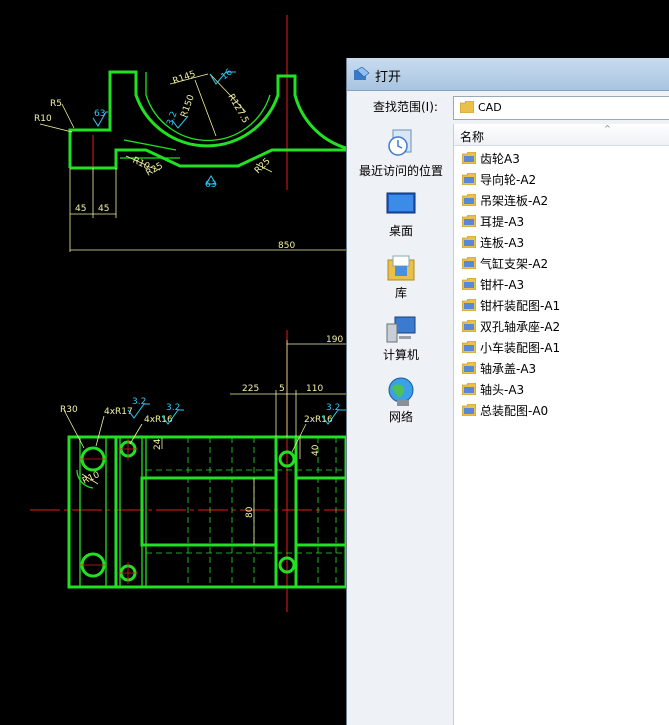 This screenshot has height=725, width=669. What do you see at coordinates (362, 73) in the screenshot?
I see `open-app-icon` at bounding box center [362, 73].